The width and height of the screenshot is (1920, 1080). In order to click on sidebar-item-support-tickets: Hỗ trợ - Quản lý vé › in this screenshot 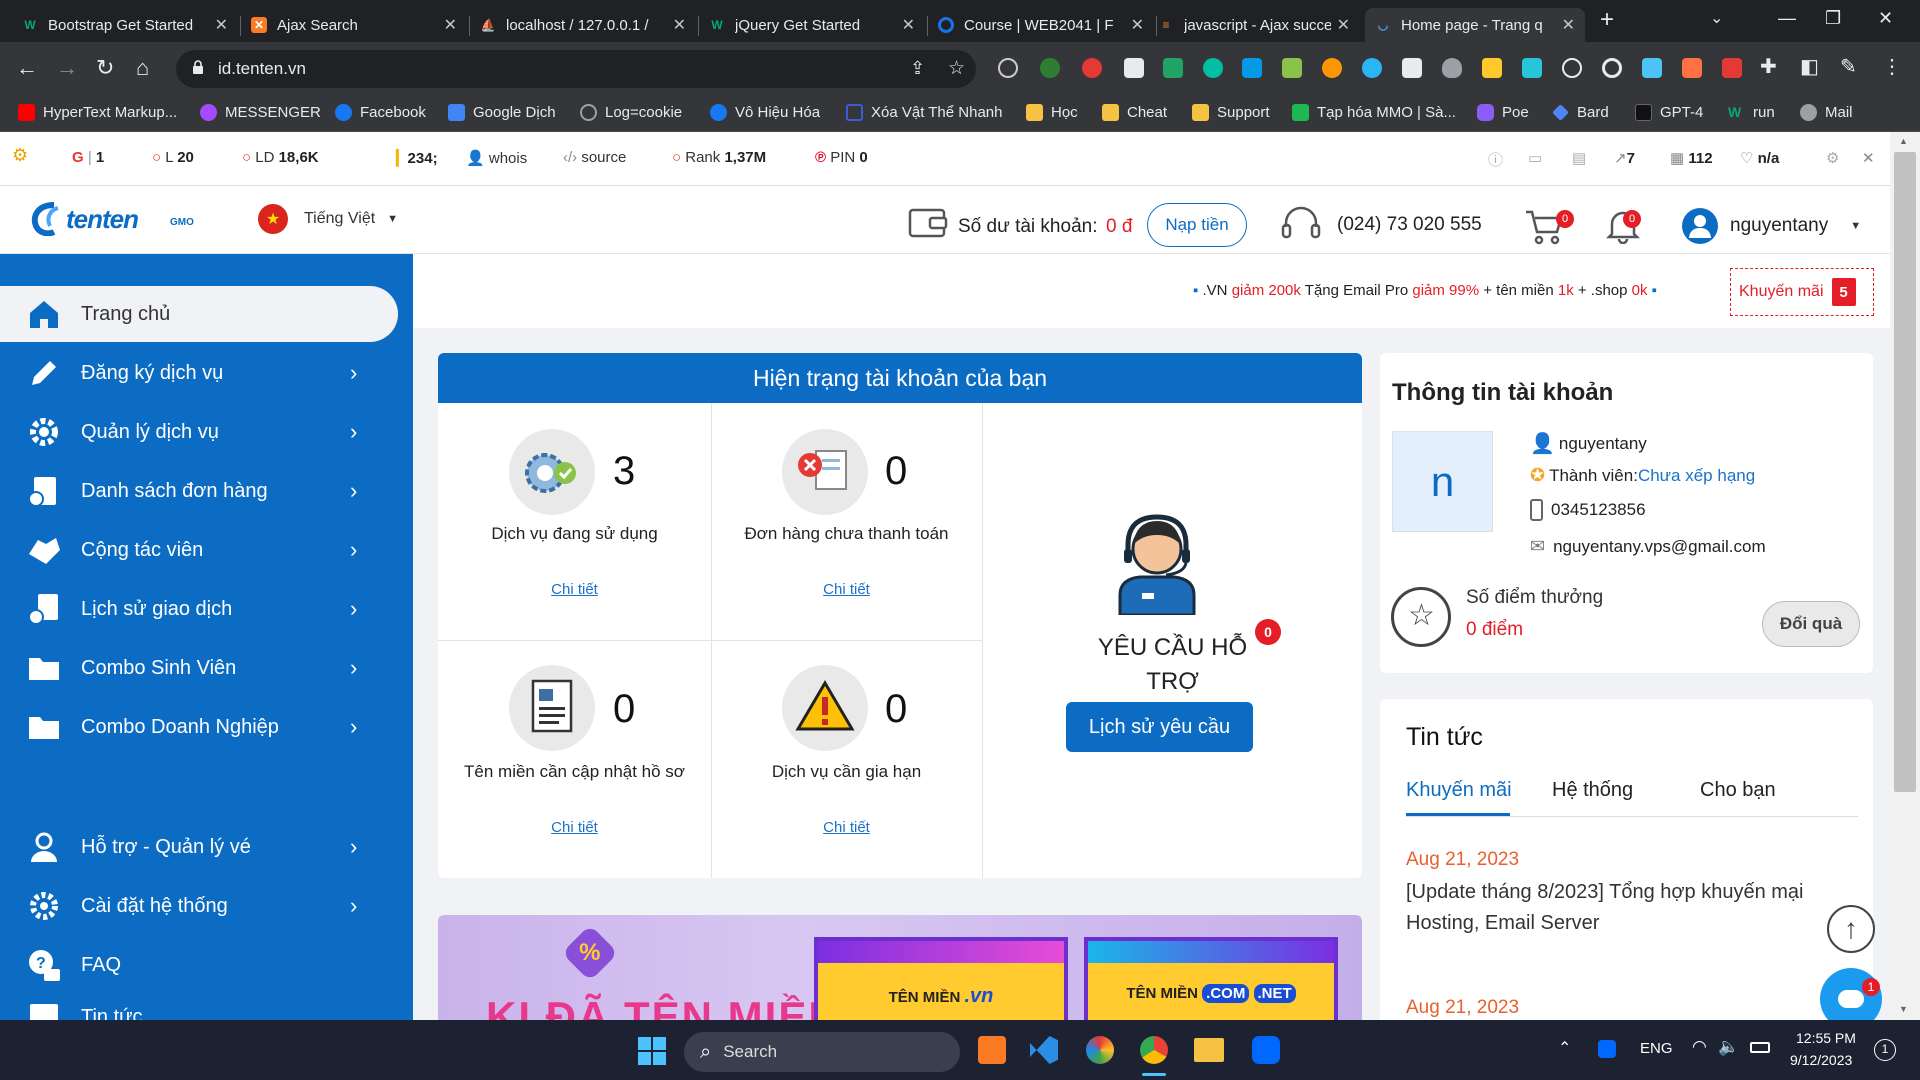, I will do `click(199, 847)`.